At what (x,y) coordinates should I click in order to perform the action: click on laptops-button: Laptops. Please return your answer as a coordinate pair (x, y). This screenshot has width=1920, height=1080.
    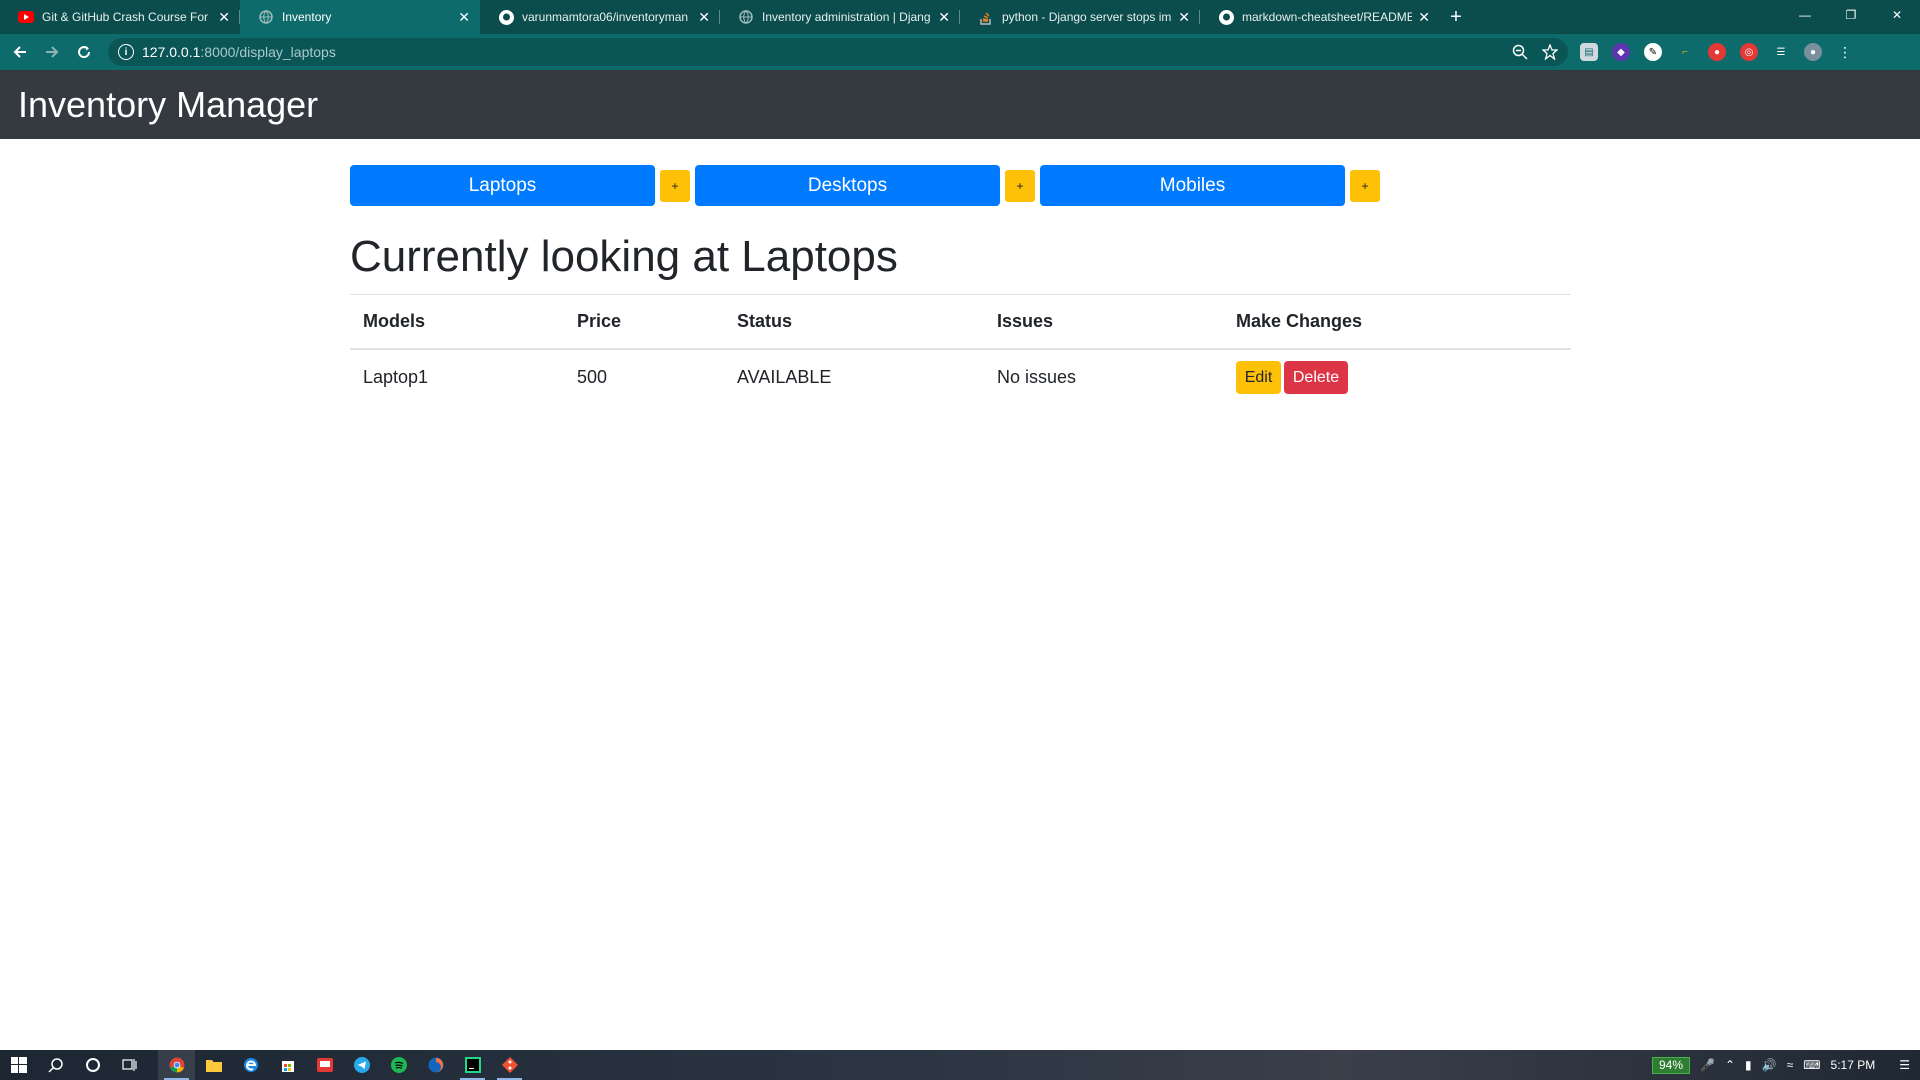
    Looking at the image, I should click on (502, 185).